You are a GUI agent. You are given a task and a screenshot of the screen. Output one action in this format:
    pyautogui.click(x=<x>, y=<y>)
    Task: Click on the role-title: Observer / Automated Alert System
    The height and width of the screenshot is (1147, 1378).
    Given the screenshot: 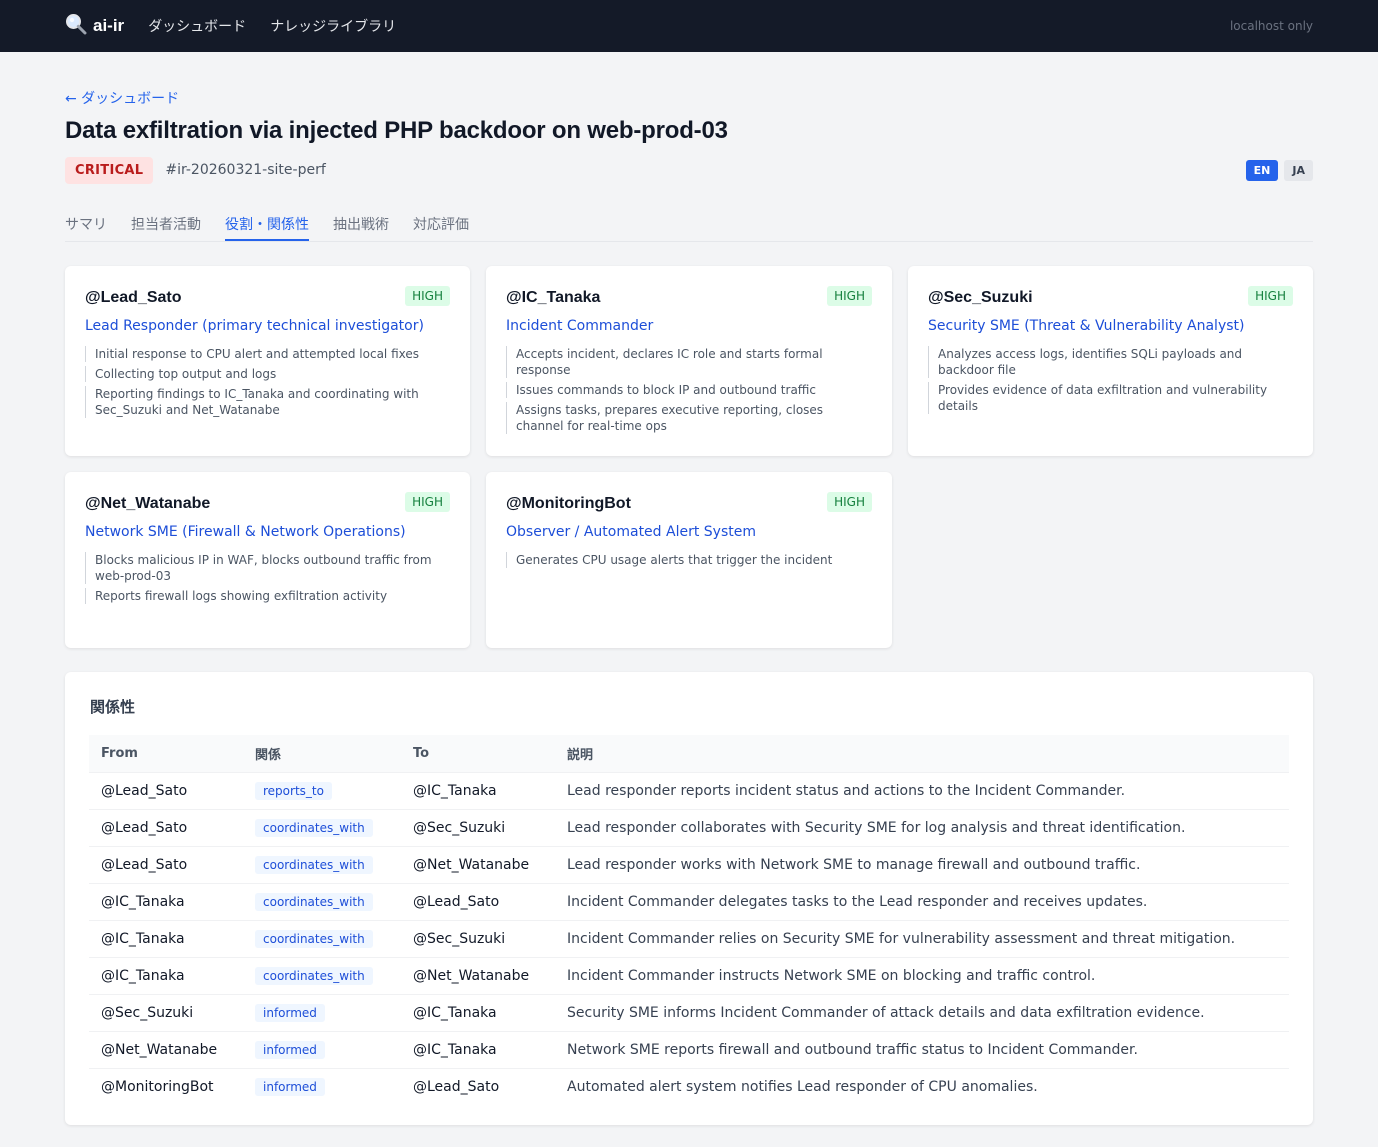 What is the action you would take?
    pyautogui.click(x=631, y=532)
    